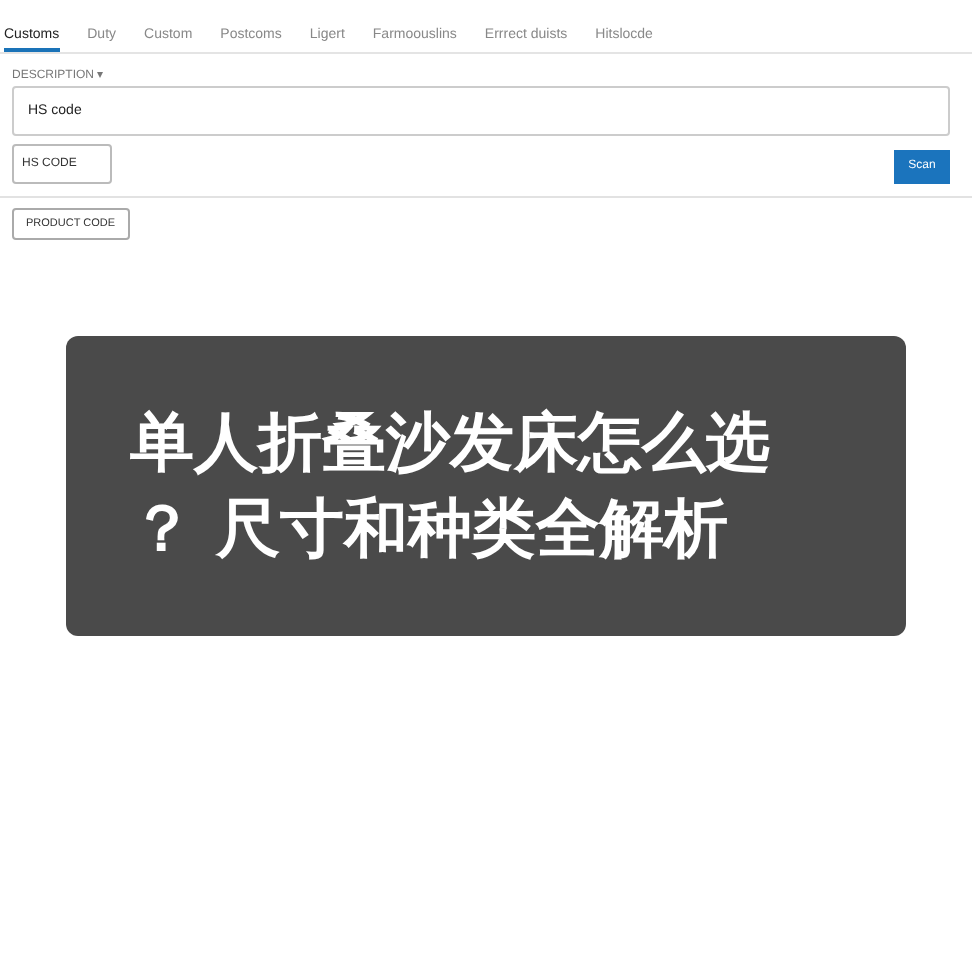  Describe the element at coordinates (451, 442) in the screenshot. I see `caption-text: 单人折叠沙发床怎么选` at that location.